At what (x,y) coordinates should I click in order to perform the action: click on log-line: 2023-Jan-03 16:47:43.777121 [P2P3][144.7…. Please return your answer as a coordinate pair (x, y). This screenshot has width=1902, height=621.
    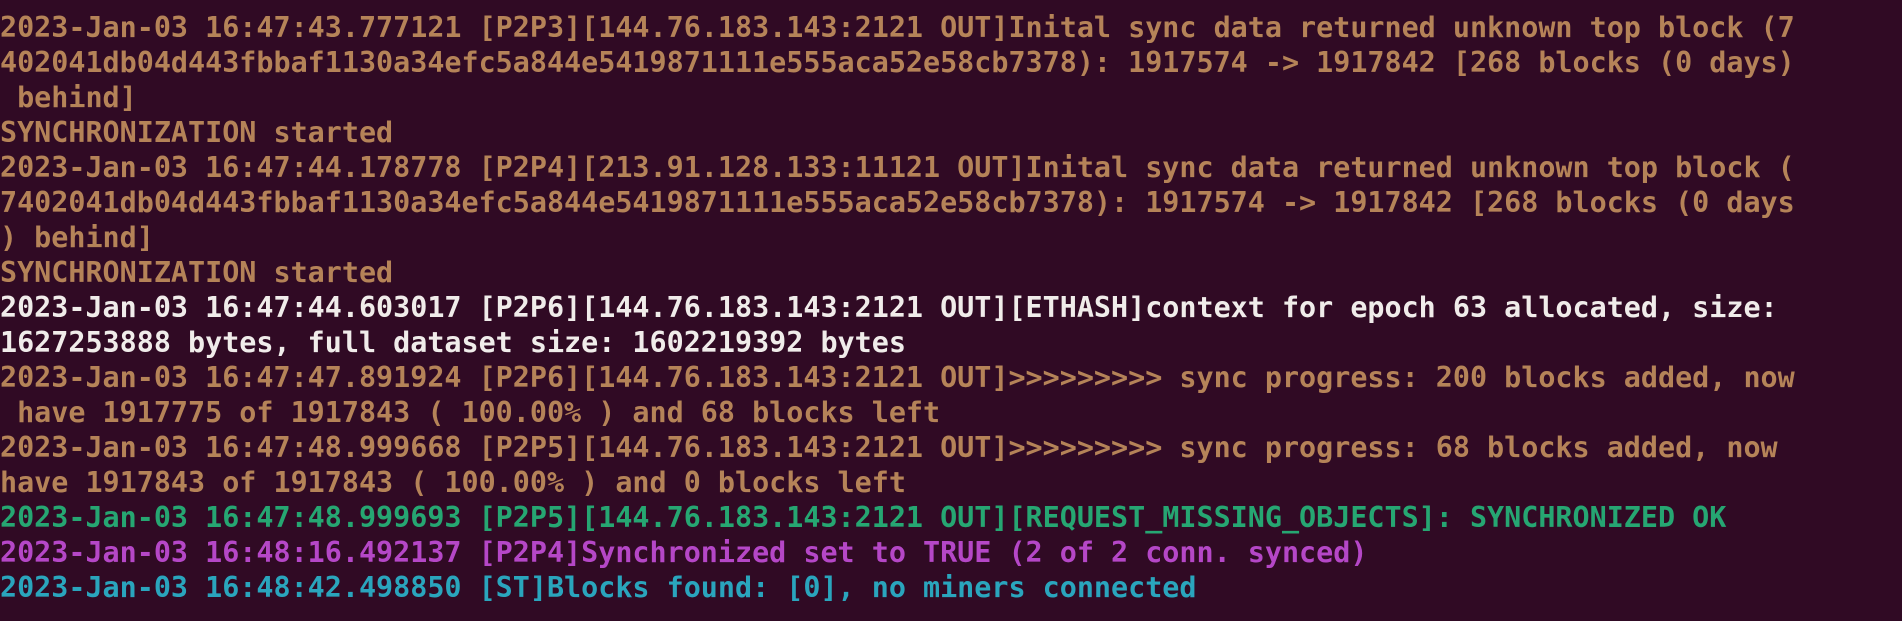
    Looking at the image, I should click on (897, 27).